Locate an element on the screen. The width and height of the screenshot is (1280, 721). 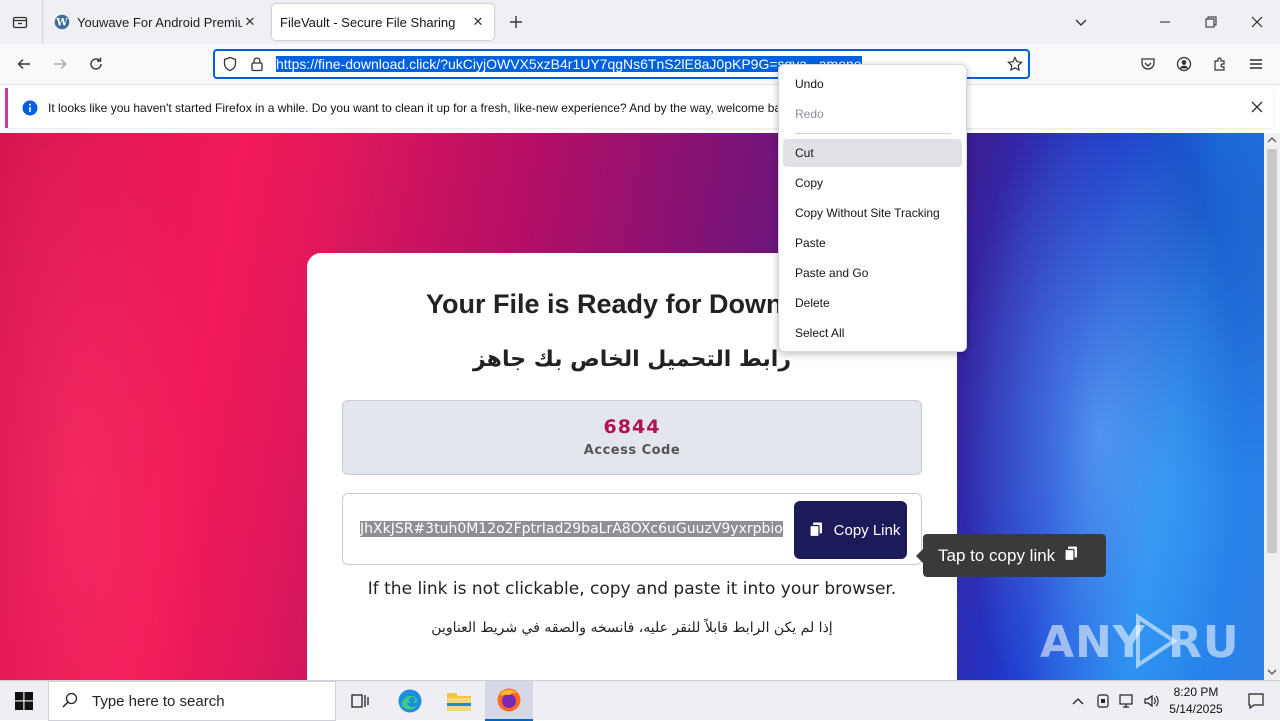
svg-text: W is located at coordinates (61, 23).